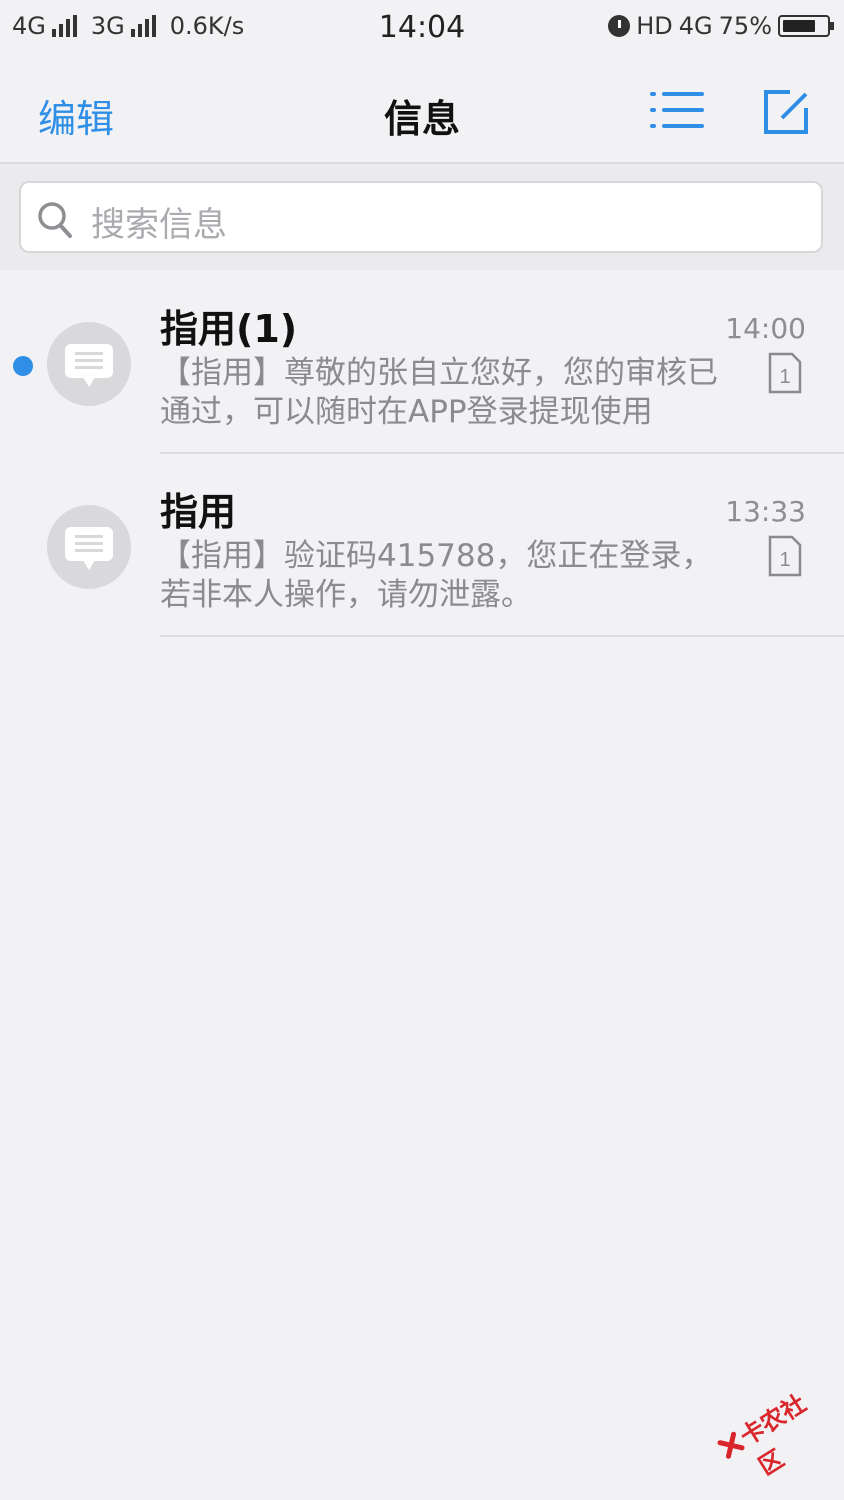 This screenshot has height=1500, width=844. What do you see at coordinates (677, 111) in the screenshot?
I see `list-menu-button` at bounding box center [677, 111].